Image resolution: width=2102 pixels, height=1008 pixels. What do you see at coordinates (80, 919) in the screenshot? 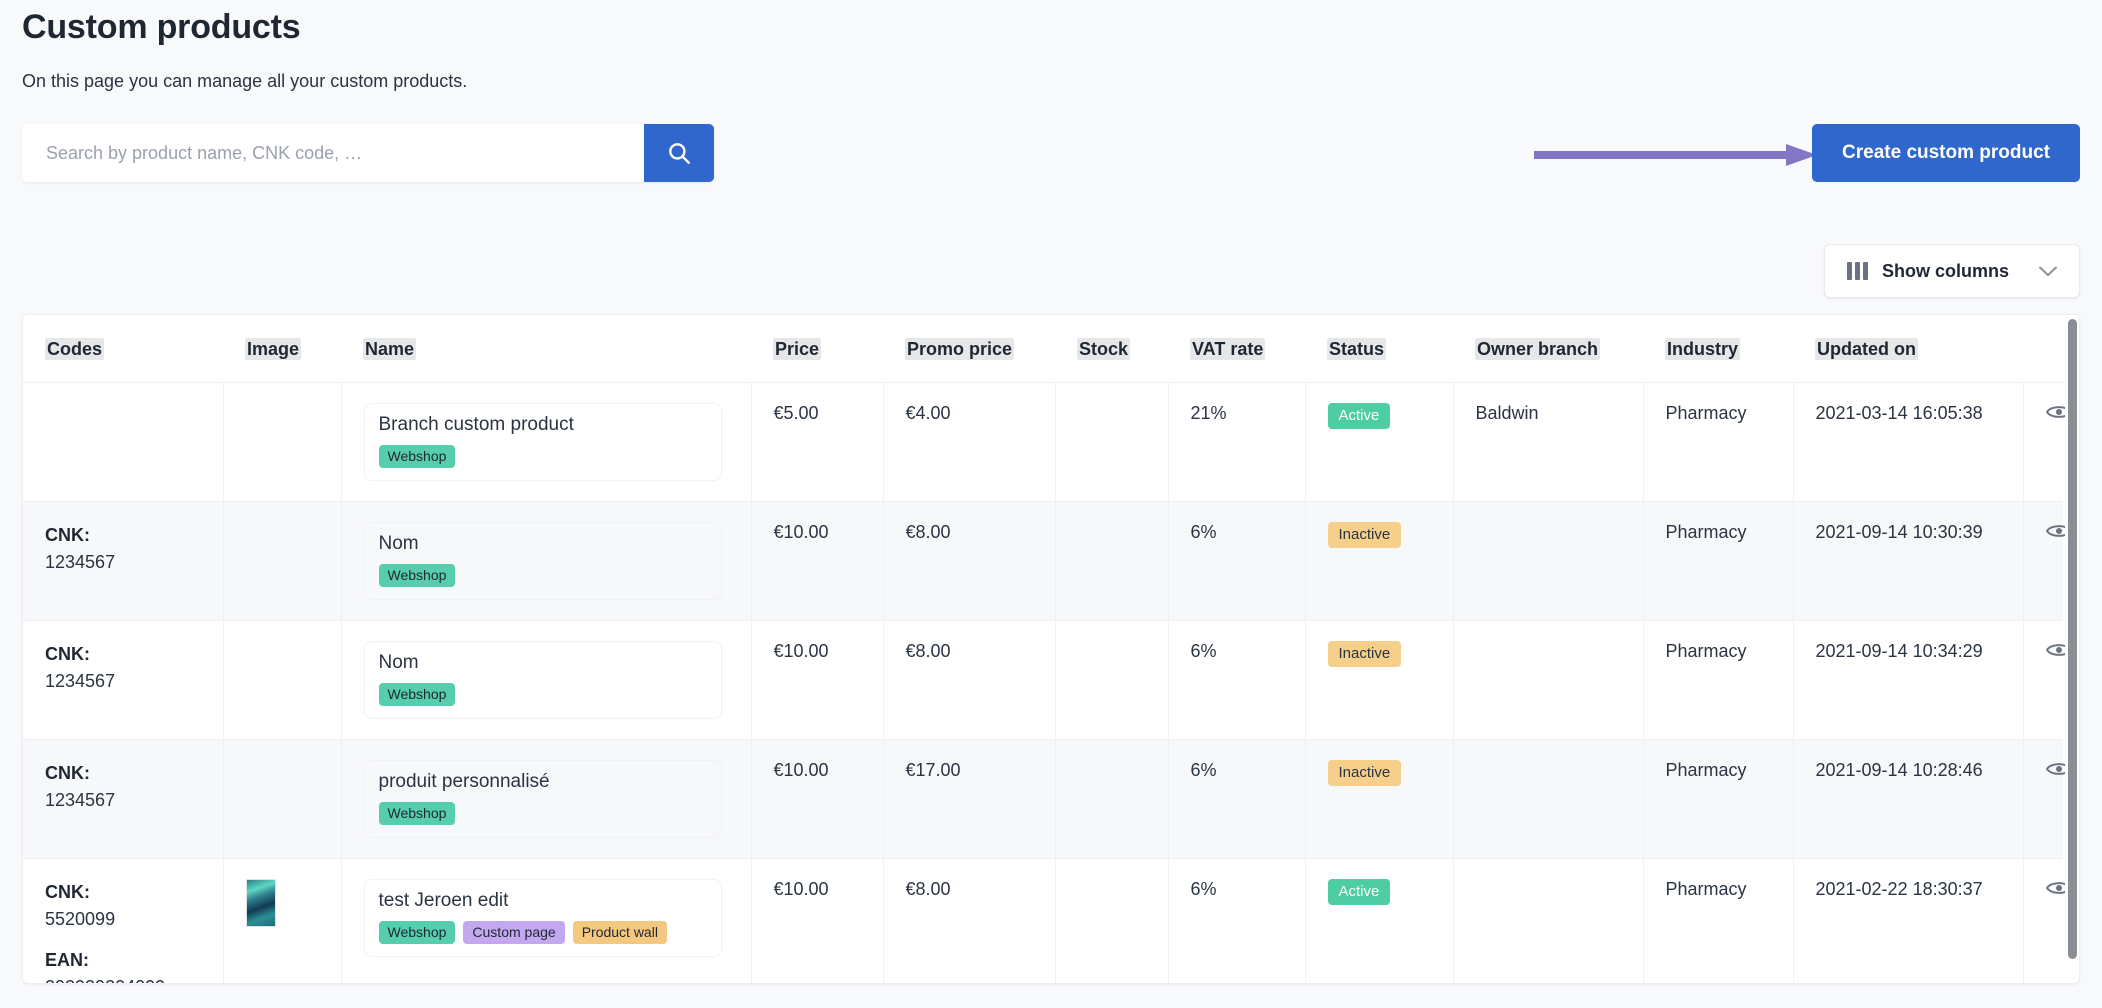
I see `cnk-value: 5520099` at bounding box center [80, 919].